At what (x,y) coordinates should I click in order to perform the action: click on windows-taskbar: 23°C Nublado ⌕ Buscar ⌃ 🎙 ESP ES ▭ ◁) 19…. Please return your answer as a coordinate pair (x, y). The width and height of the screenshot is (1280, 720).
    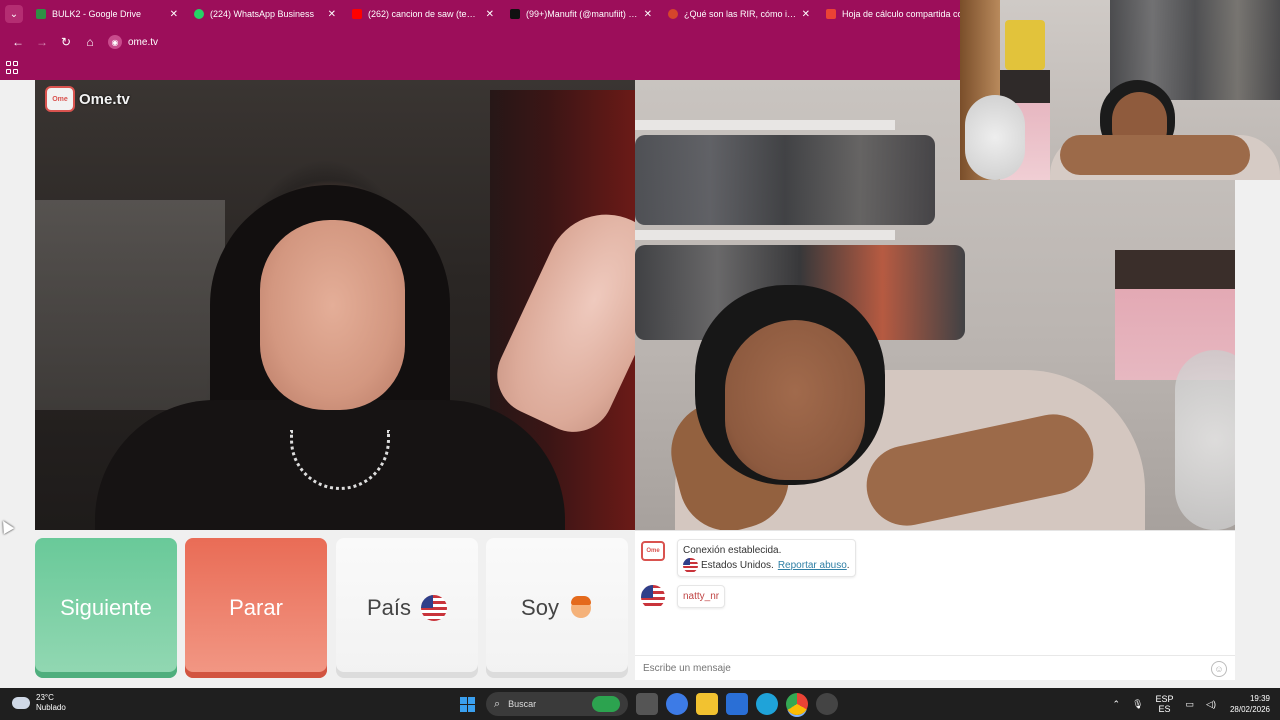
    Looking at the image, I should click on (640, 704).